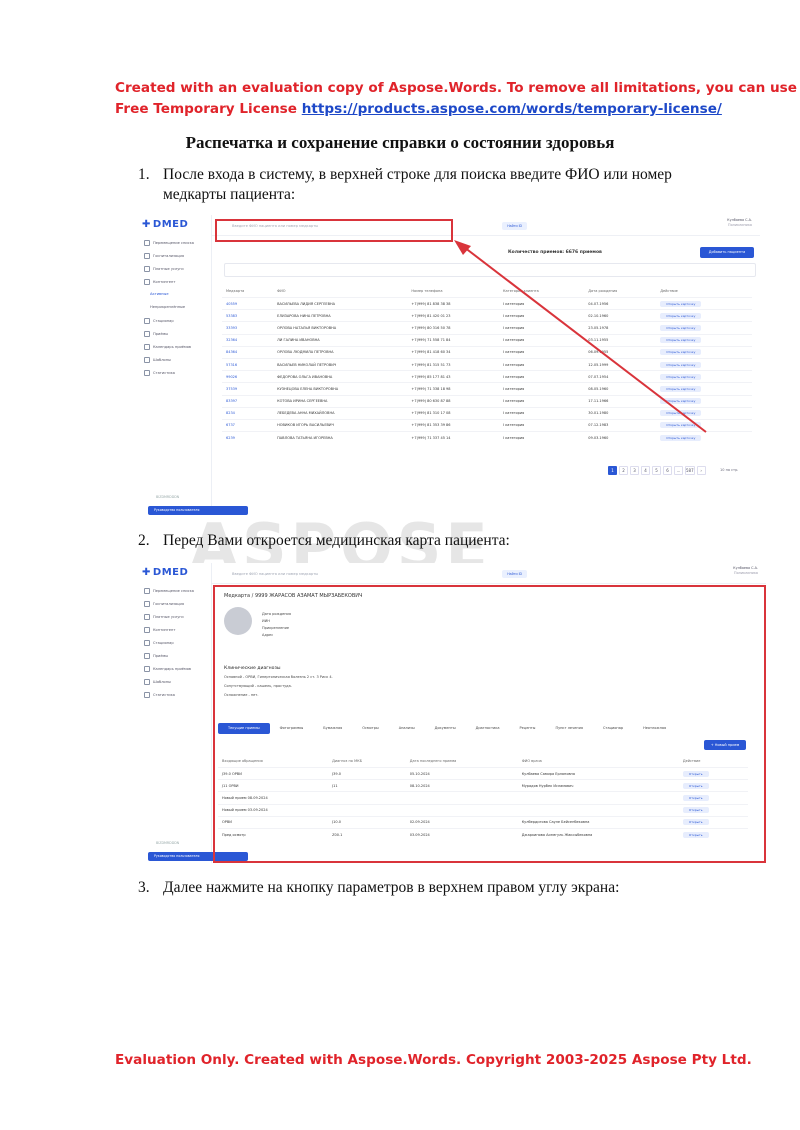 The image size is (800, 1130). What do you see at coordinates (156, 656) in the screenshot?
I see `sidebar-item: Приёмы` at bounding box center [156, 656].